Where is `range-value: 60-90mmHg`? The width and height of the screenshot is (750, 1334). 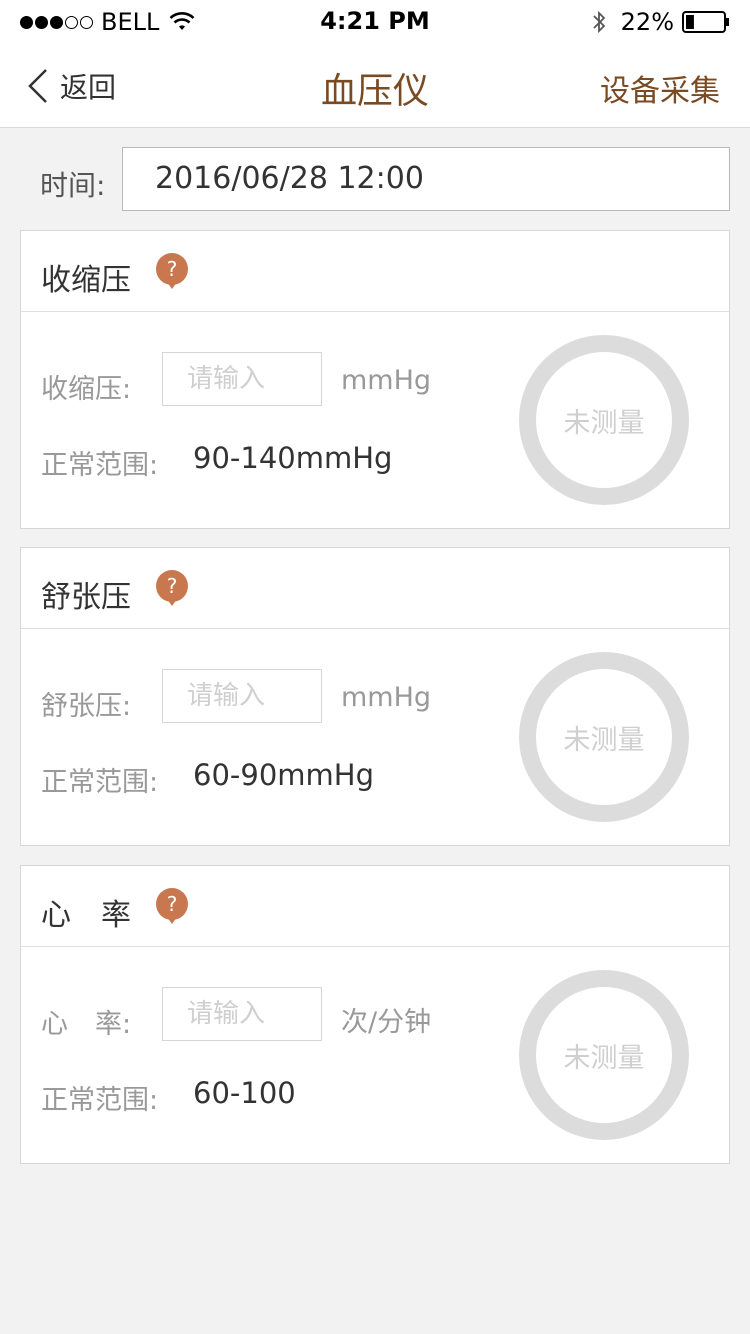
range-value: 60-90mmHg is located at coordinates (283, 775).